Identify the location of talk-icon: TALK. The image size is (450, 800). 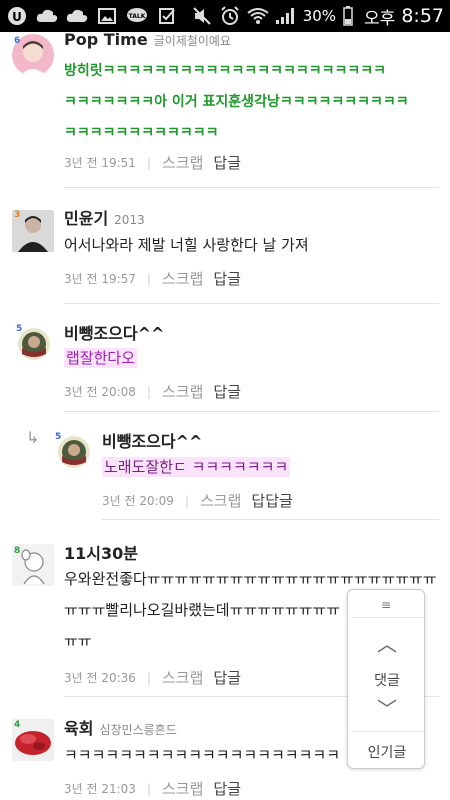
(137, 16).